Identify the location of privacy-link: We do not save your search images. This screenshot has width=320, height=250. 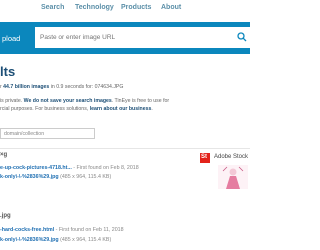
(68, 101).